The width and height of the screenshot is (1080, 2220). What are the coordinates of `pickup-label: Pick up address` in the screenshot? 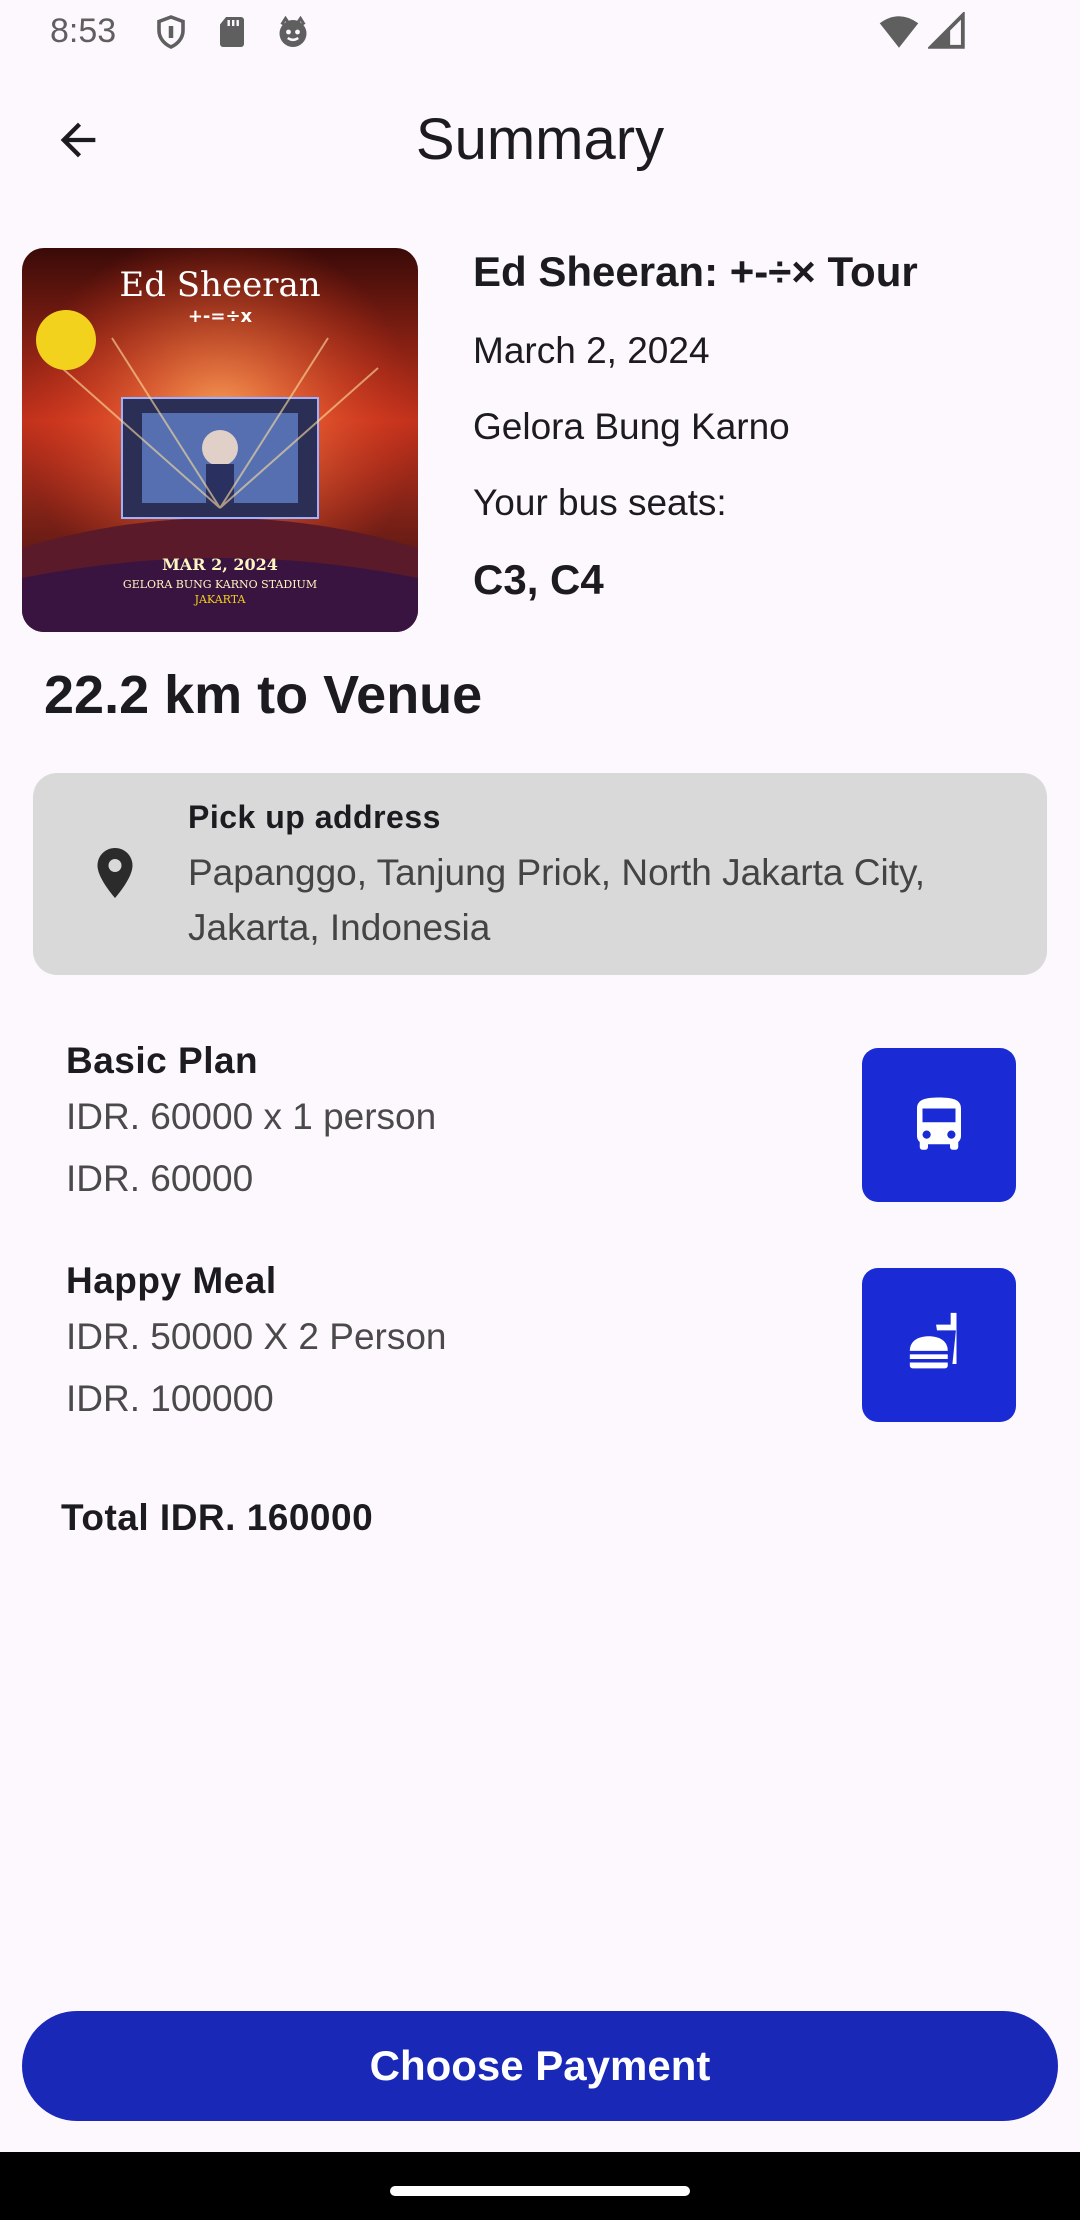 It's located at (314, 817).